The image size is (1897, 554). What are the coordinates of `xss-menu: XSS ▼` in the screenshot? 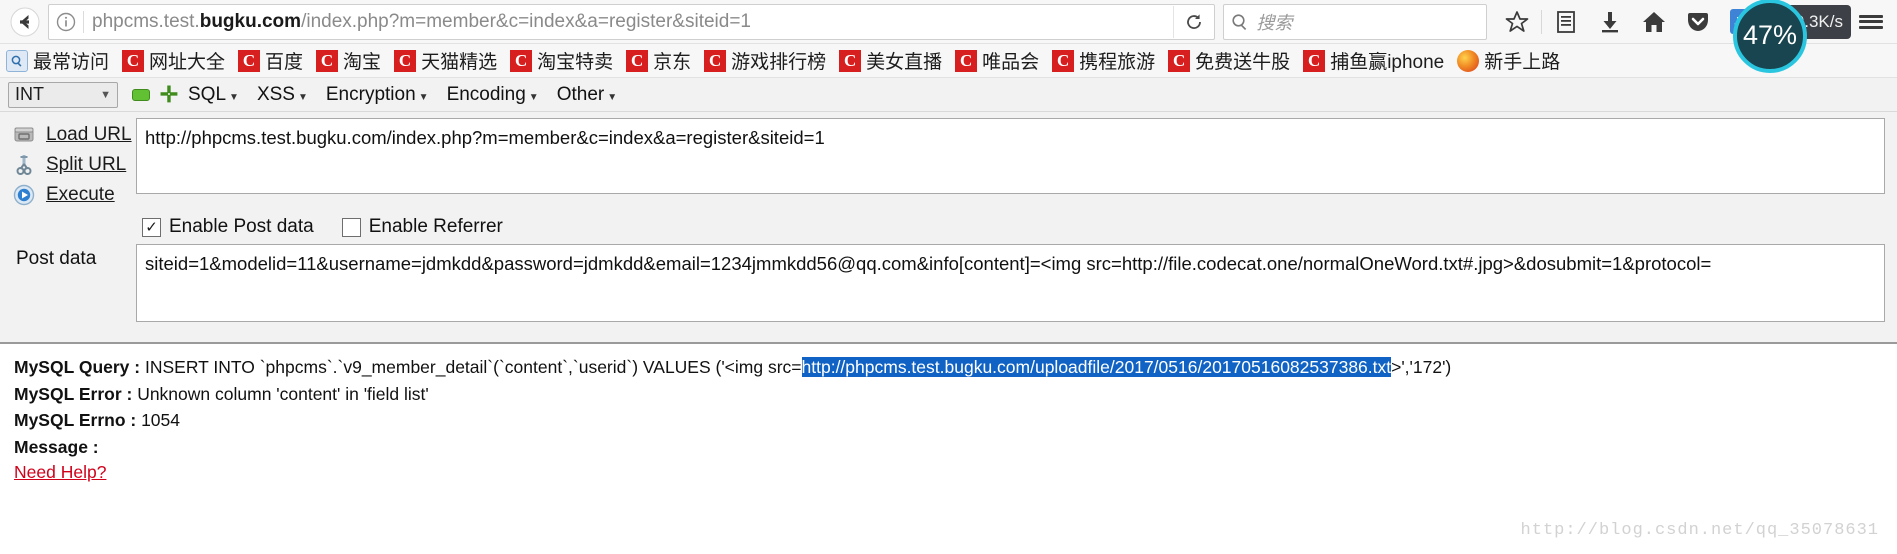 It's located at (282, 95).